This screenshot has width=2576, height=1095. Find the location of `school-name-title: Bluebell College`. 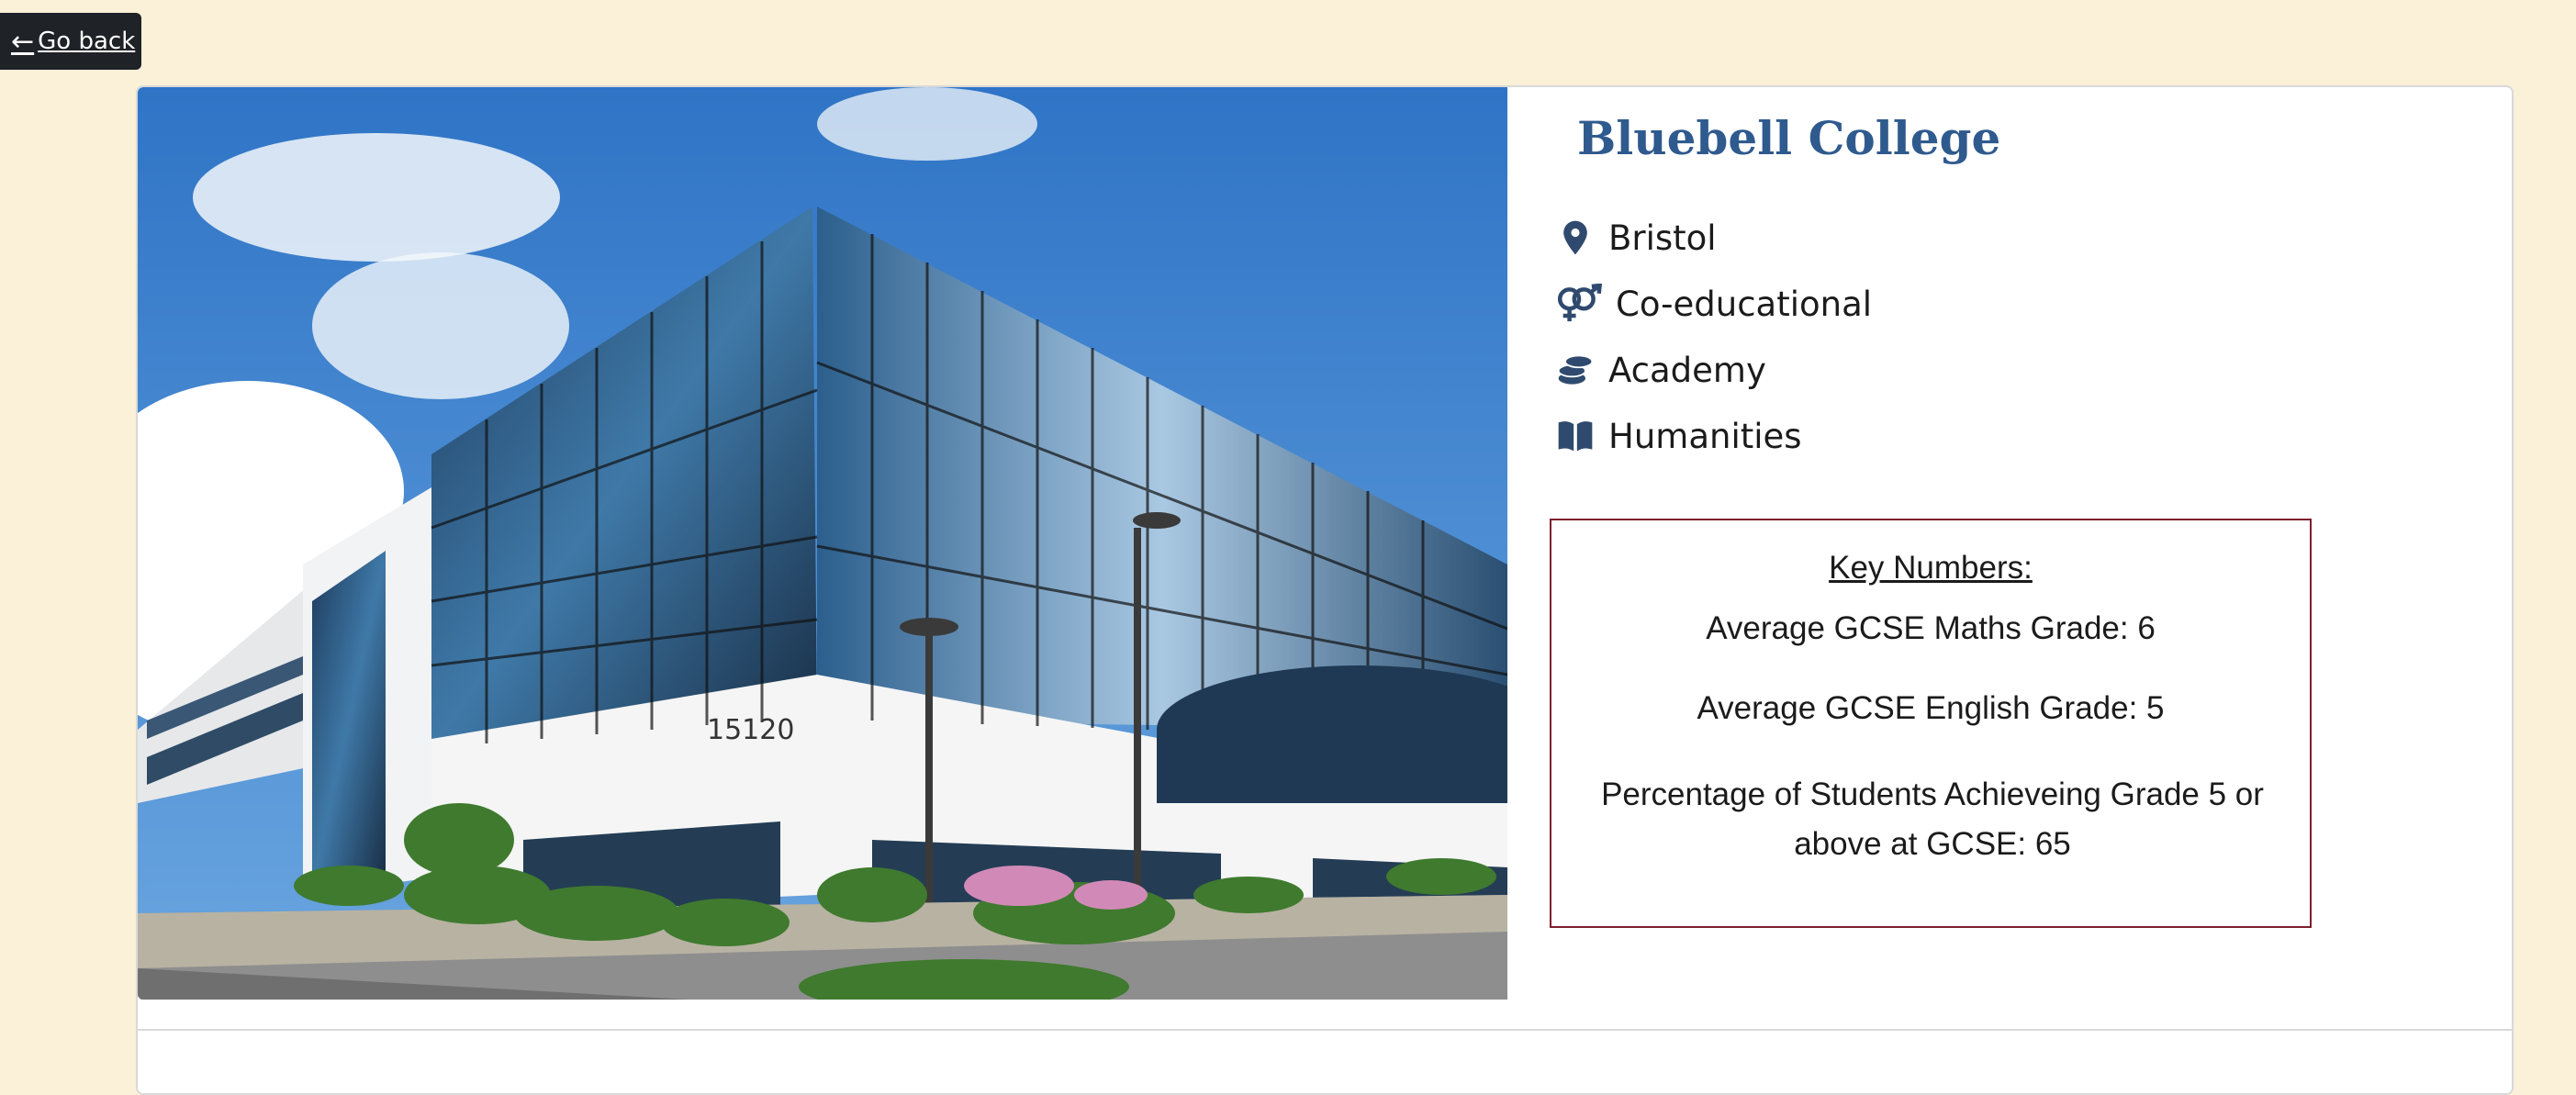

school-name-title: Bluebell College is located at coordinates (1789, 138).